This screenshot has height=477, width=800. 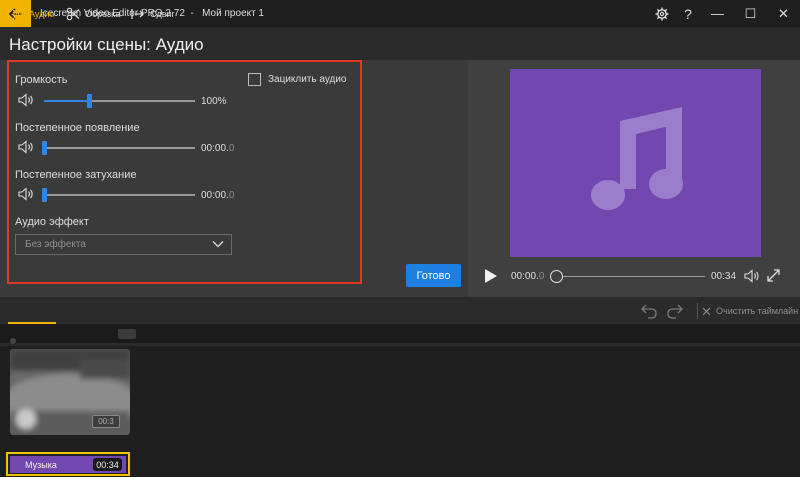 What do you see at coordinates (752, 276) in the screenshot?
I see `volume-icon` at bounding box center [752, 276].